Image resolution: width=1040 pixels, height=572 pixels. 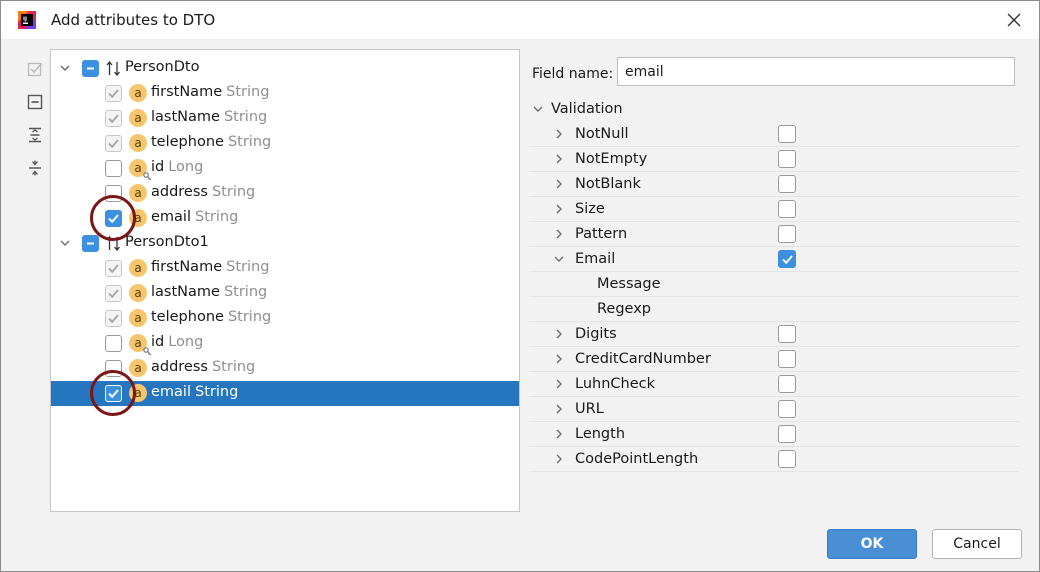 I want to click on expand-all-icon, so click(x=35, y=135).